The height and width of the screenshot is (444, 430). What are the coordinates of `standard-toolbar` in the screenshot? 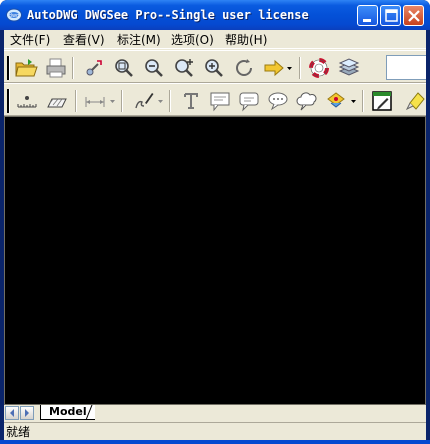 It's located at (215, 66).